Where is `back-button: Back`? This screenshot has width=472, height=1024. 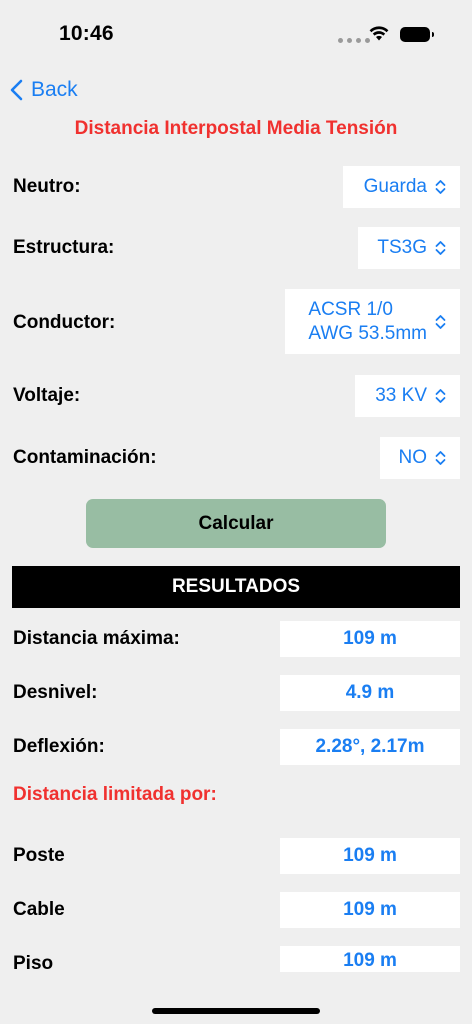 back-button: Back is located at coordinates (44, 90).